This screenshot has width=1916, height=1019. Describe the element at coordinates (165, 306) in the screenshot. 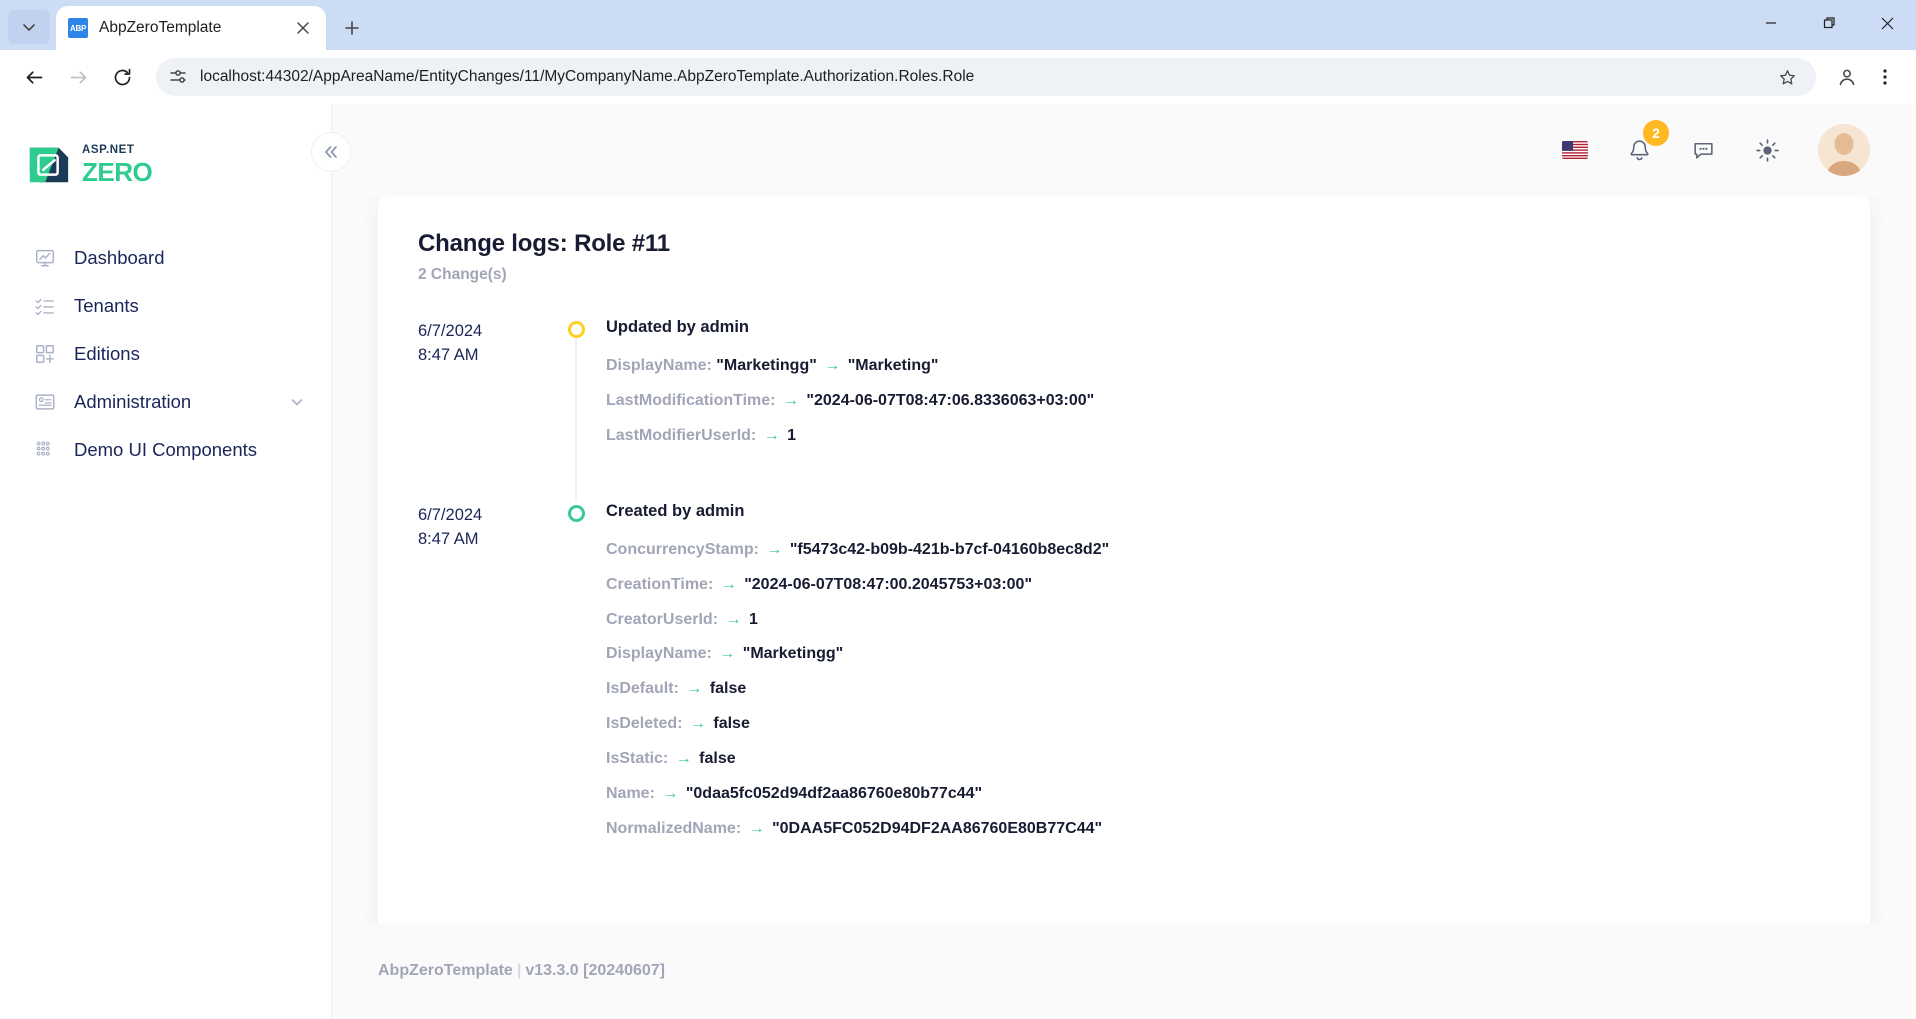

I see `sidebar-item-tenants: Tenants` at that location.